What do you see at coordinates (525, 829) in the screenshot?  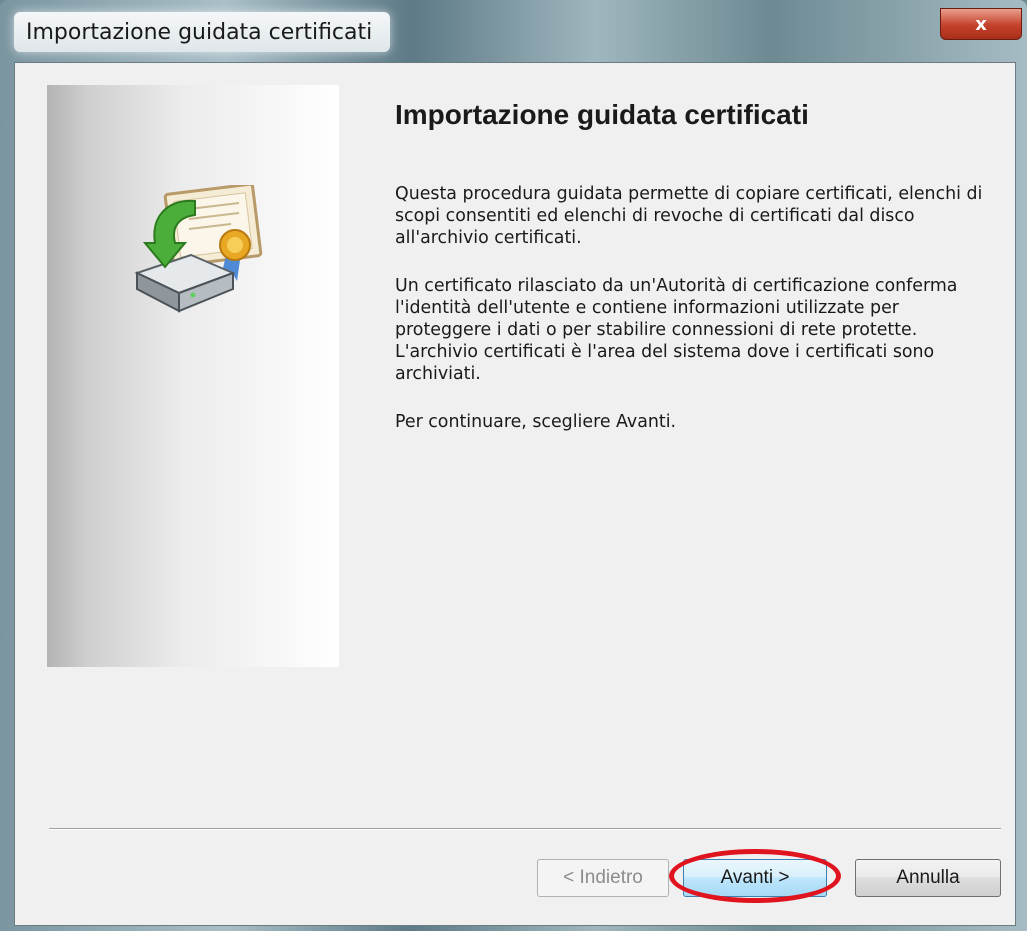 I see `footer-separator` at bounding box center [525, 829].